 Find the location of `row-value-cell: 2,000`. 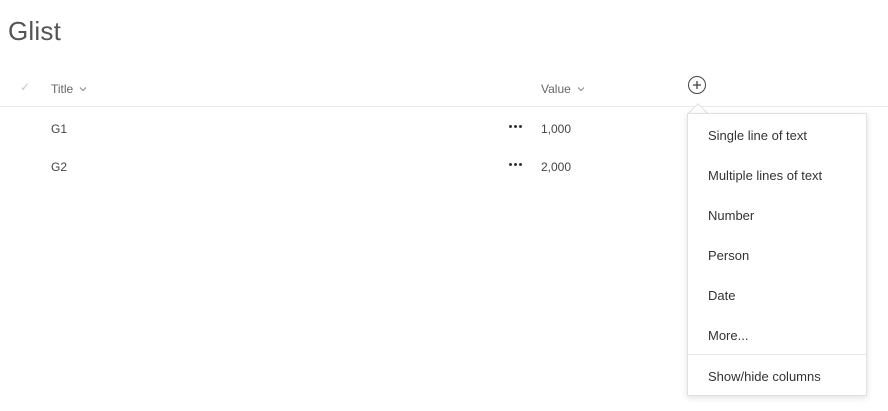

row-value-cell: 2,000 is located at coordinates (556, 167).